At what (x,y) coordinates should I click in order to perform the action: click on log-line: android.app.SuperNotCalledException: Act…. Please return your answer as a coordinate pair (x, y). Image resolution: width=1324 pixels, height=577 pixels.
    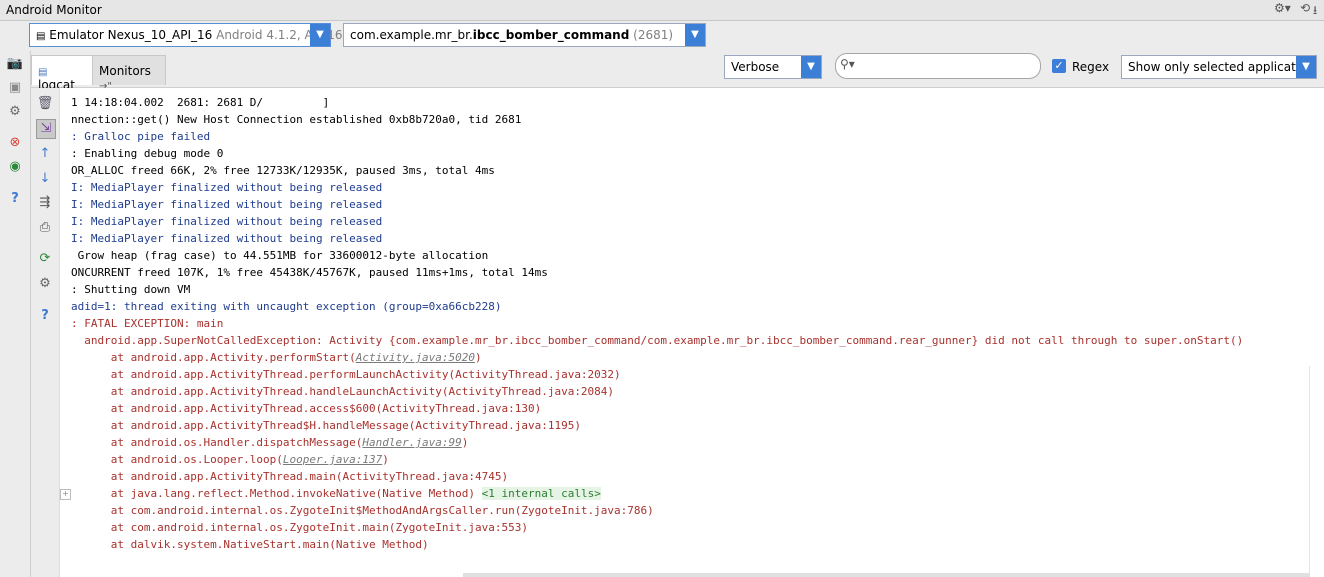
    Looking at the image, I should click on (657, 340).